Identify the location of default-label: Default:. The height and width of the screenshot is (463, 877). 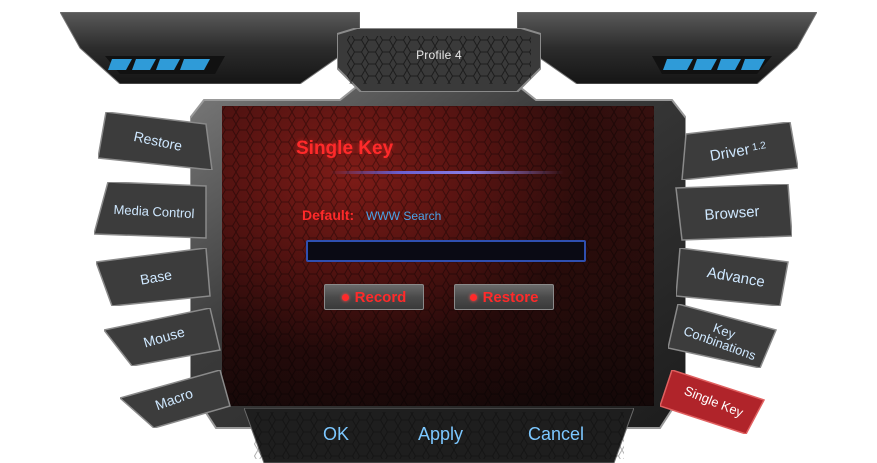
(328, 215).